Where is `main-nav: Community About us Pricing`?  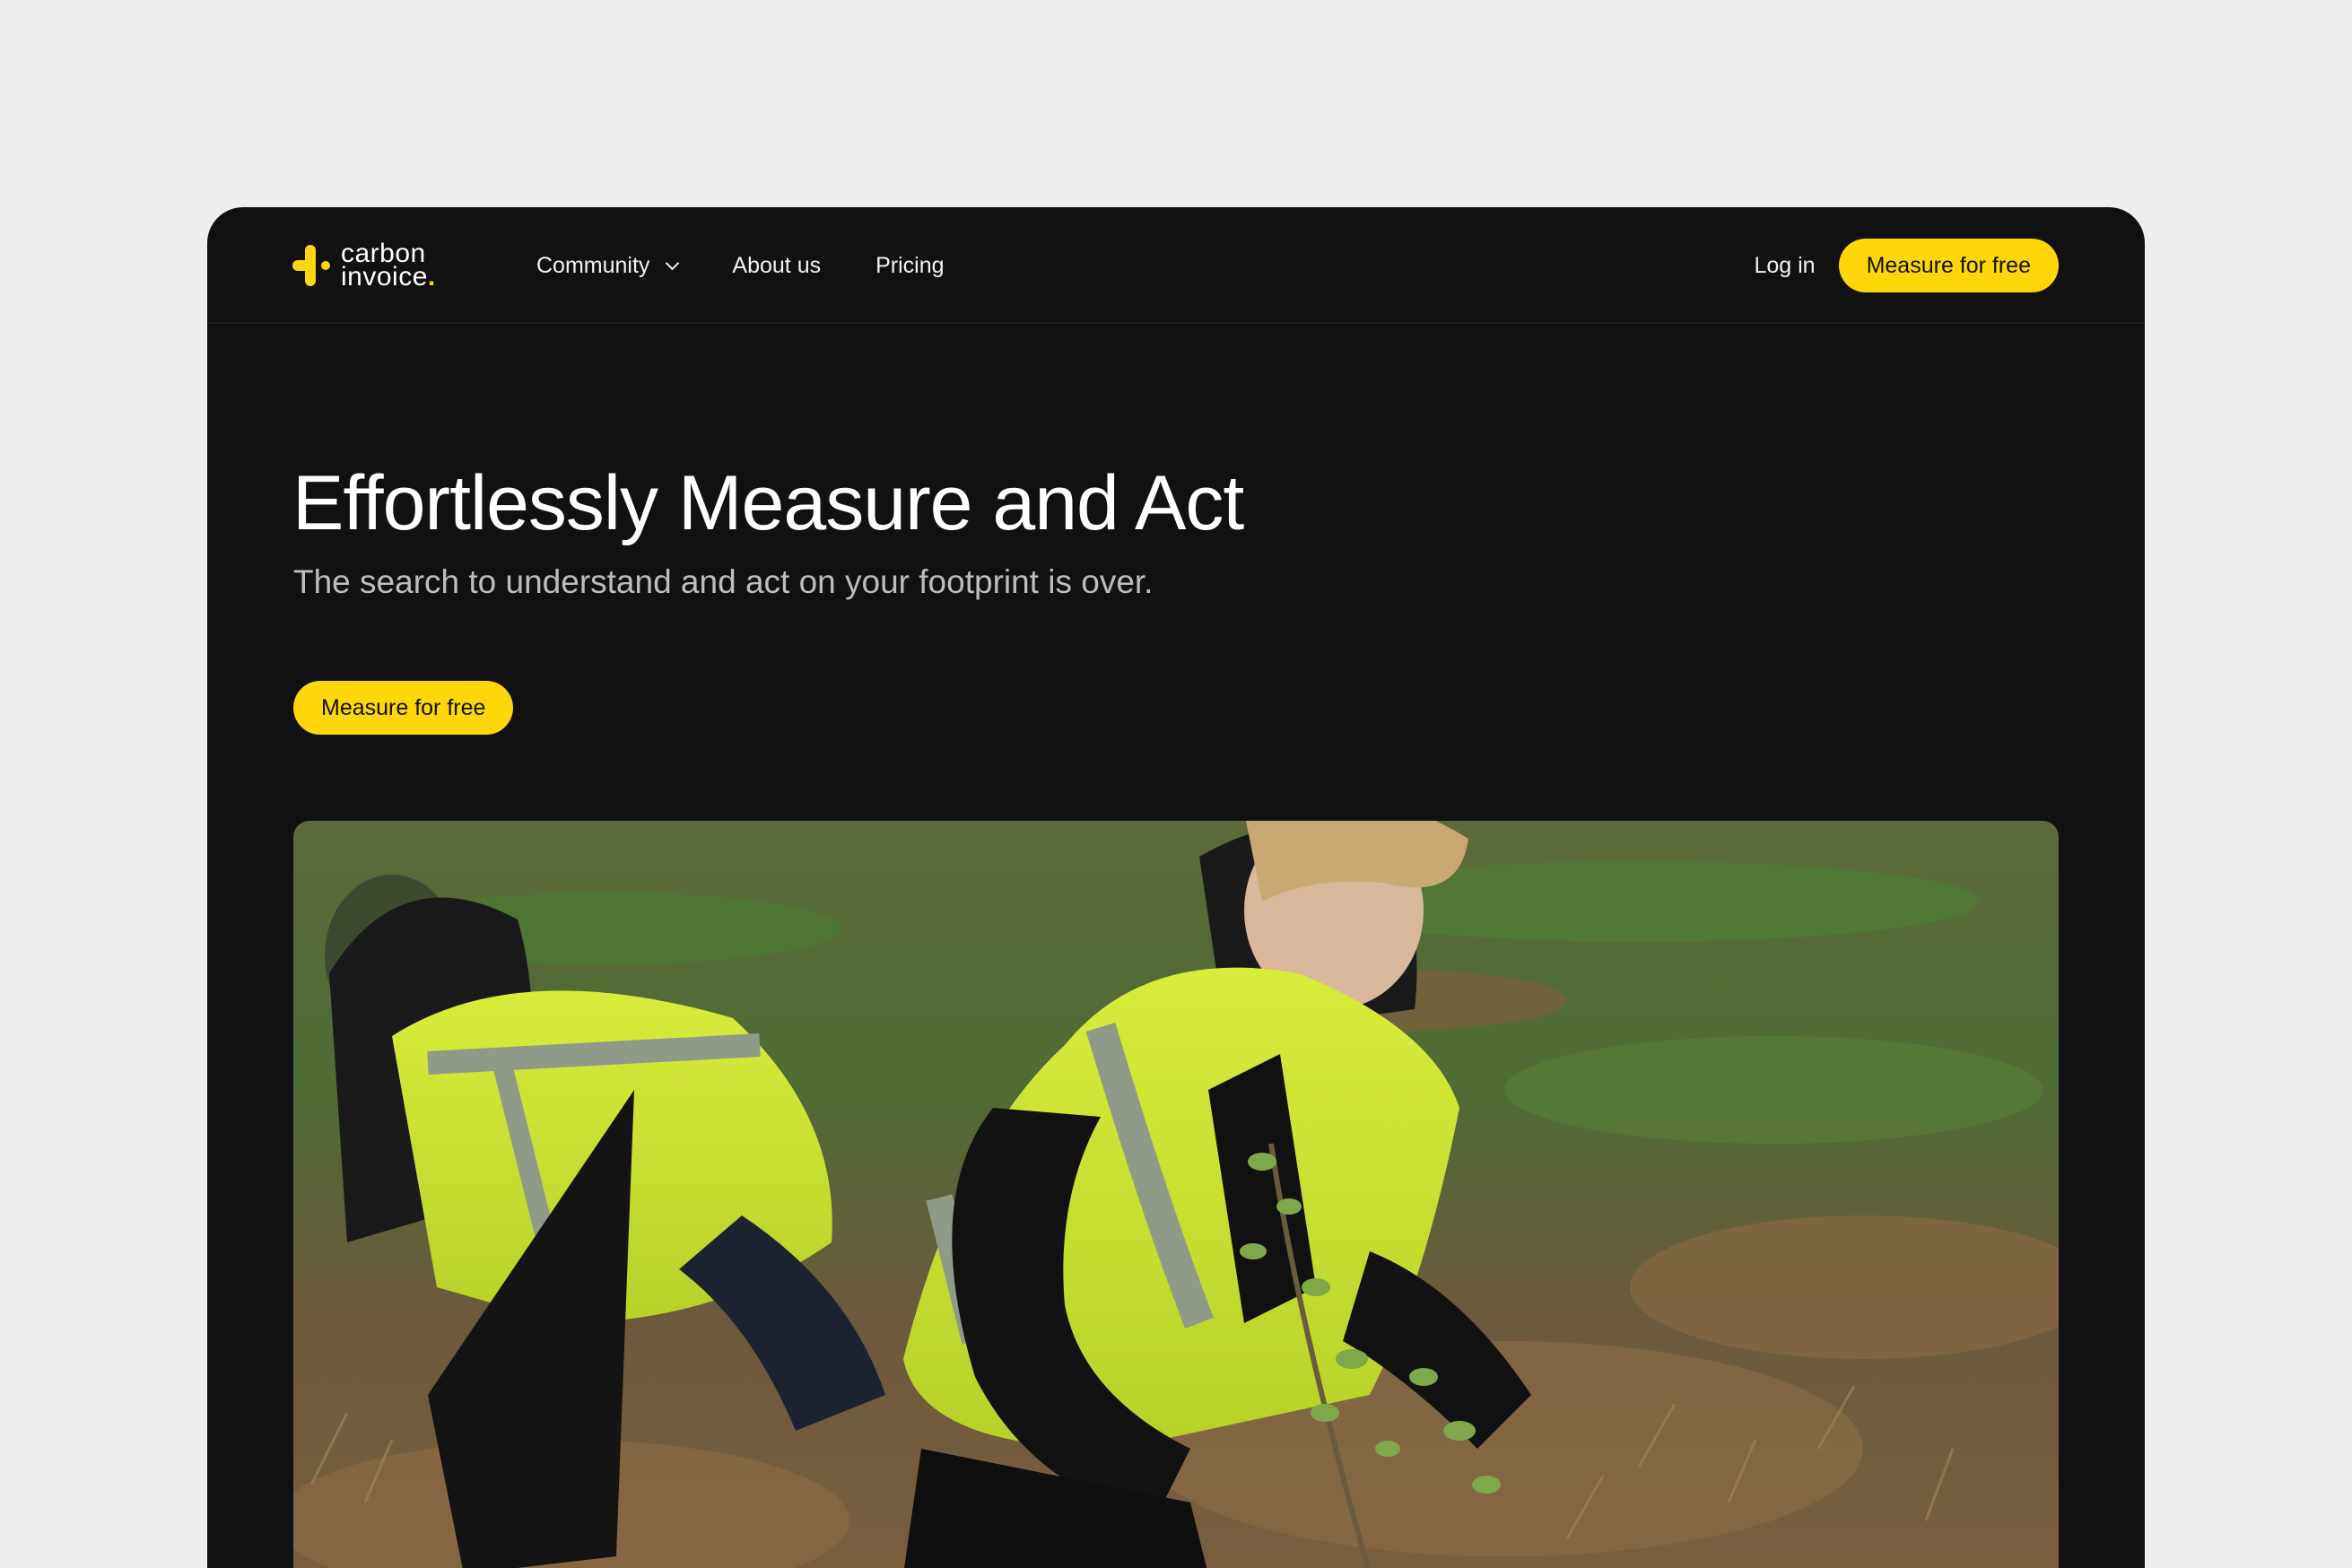 main-nav: Community About us Pricing is located at coordinates (768, 266).